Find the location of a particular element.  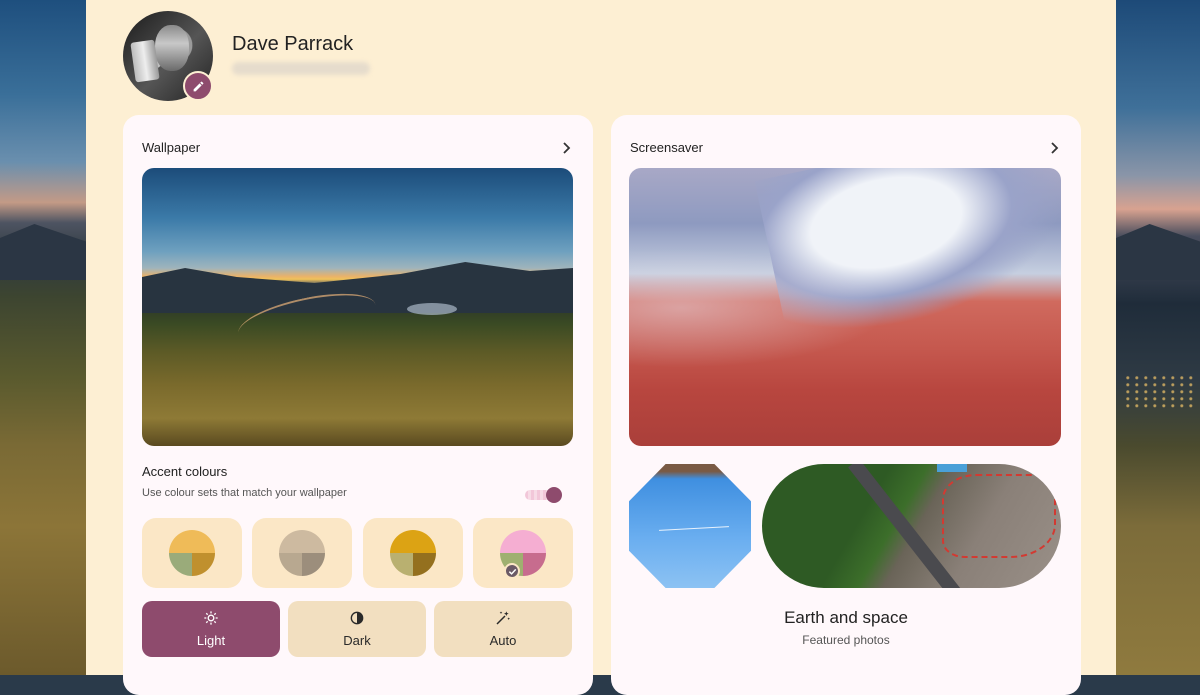

light-mode-label: Light is located at coordinates (211, 640).